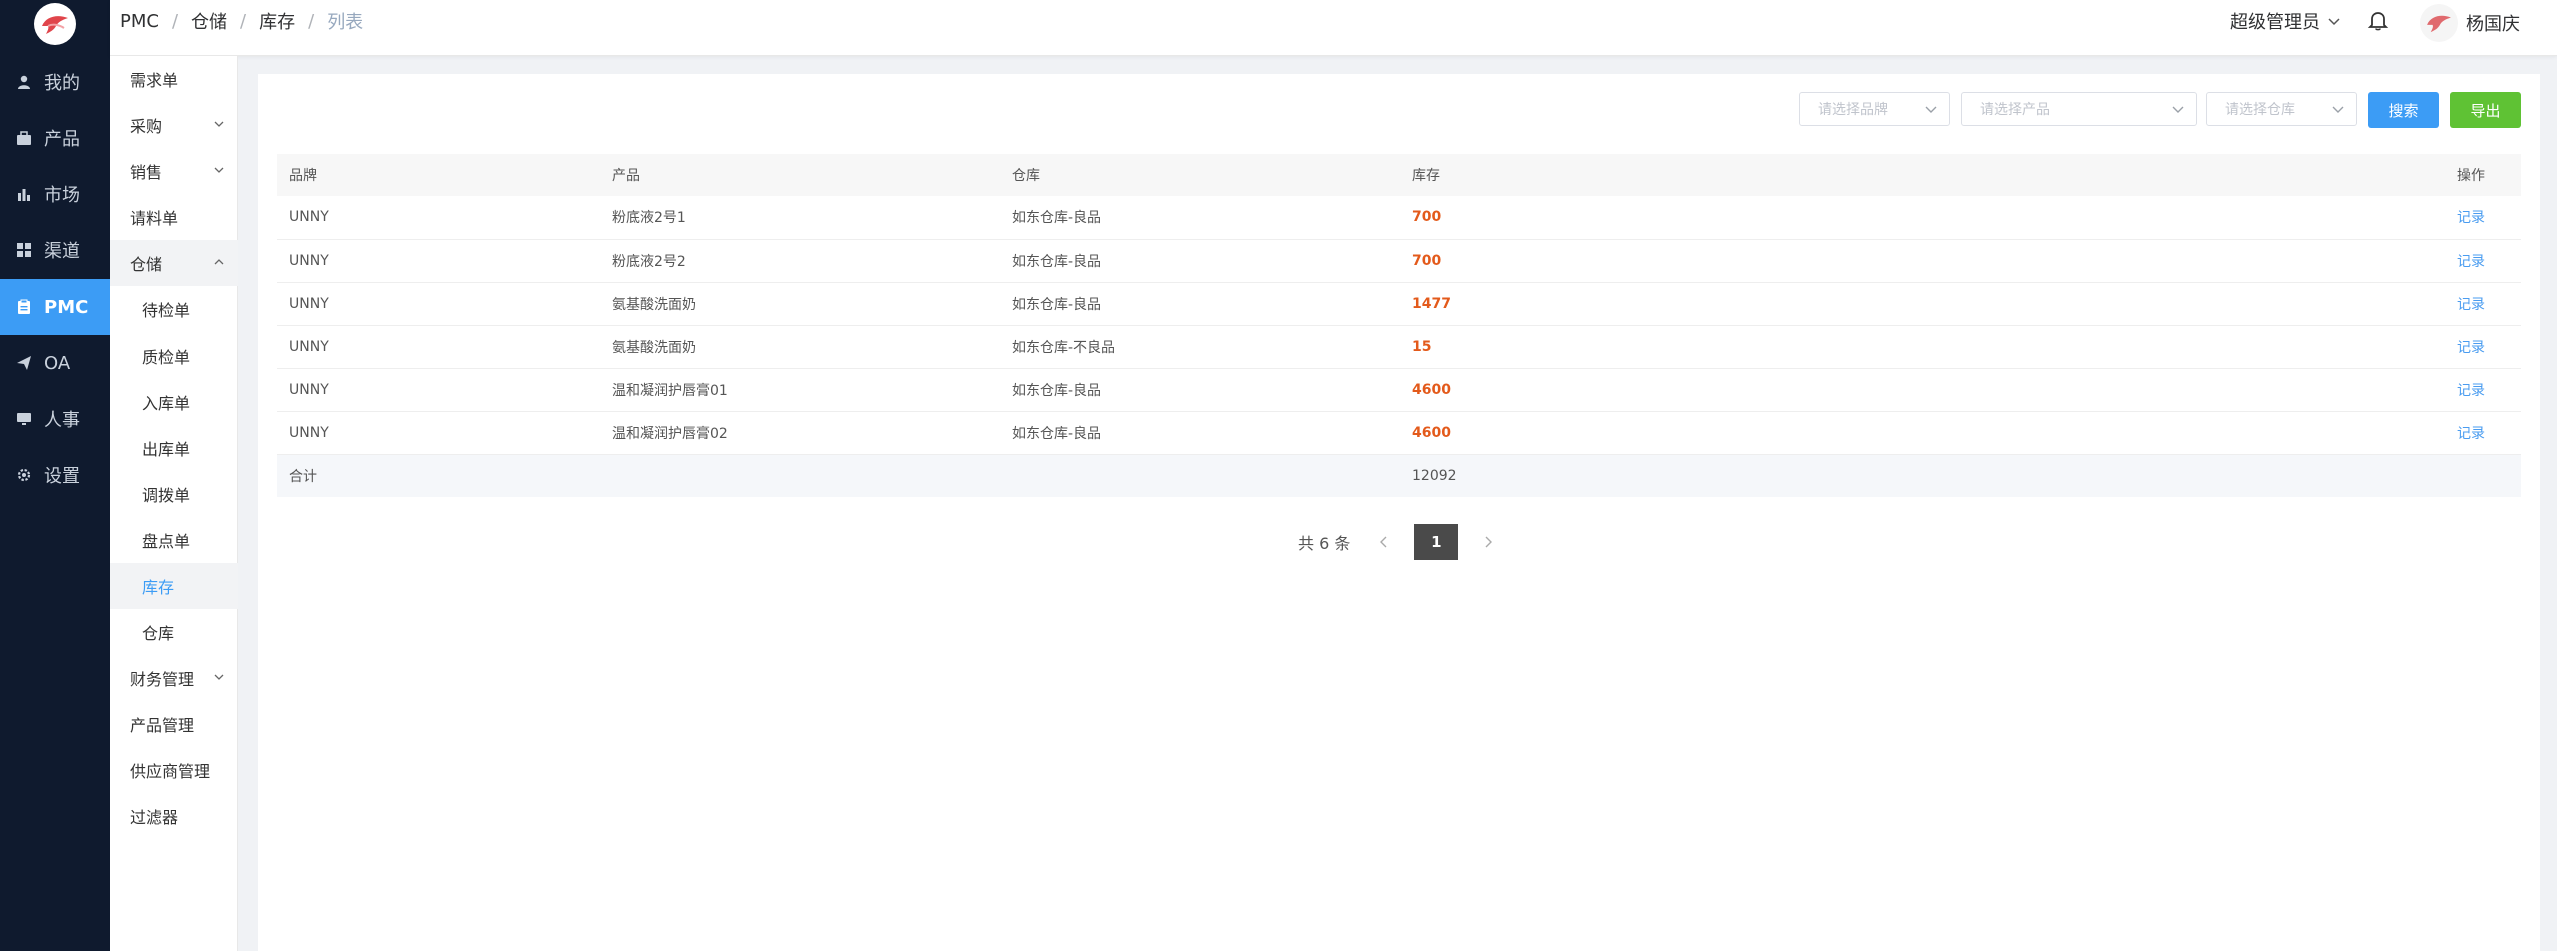 This screenshot has height=951, width=2557. Describe the element at coordinates (154, 80) in the screenshot. I see `subnav-label: 需求单` at that location.